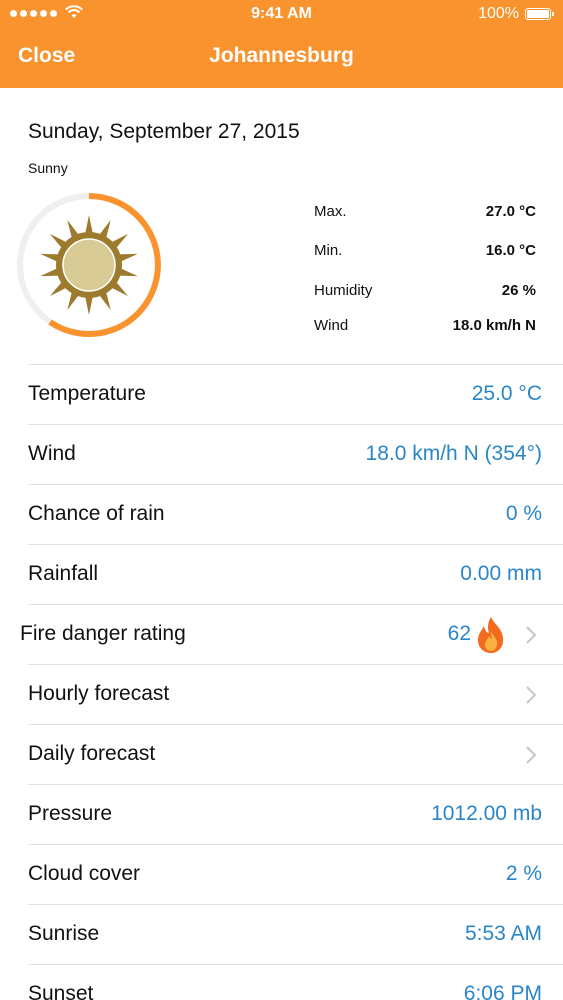 This screenshot has height=1000, width=563. Describe the element at coordinates (64, 933) in the screenshot. I see `row-label: Sunrise` at that location.